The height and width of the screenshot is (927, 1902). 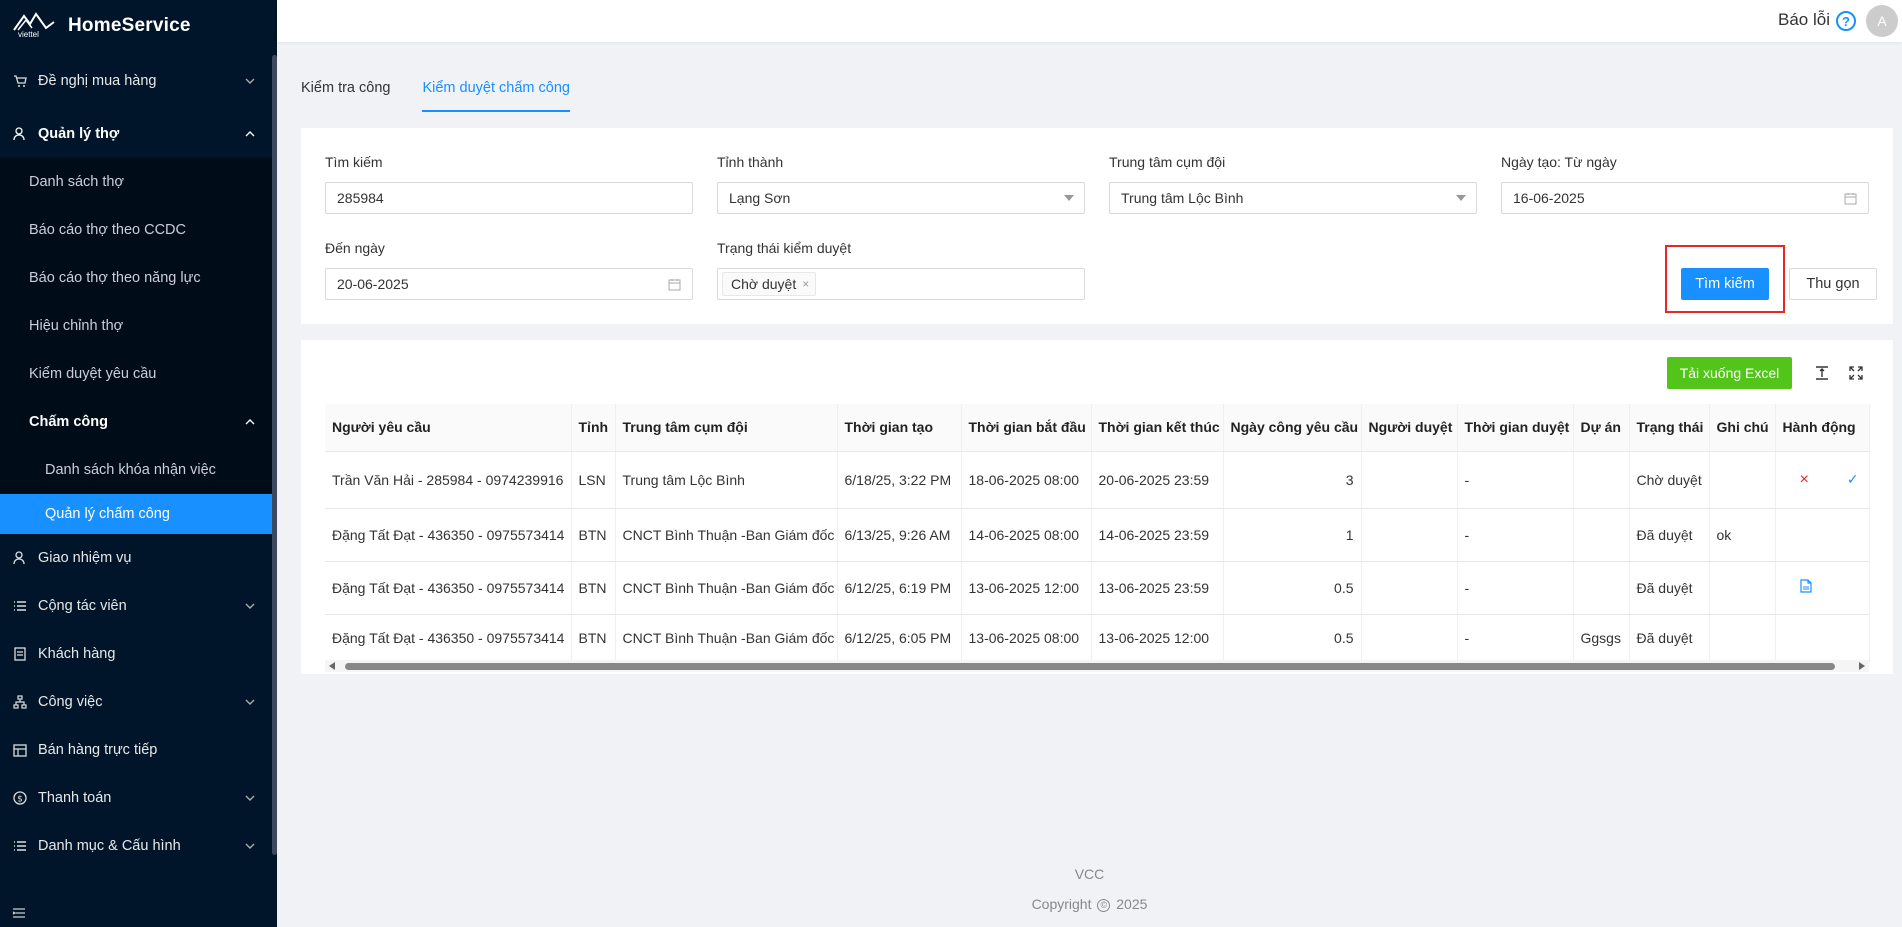 I want to click on column-height-icon, so click(x=1822, y=373).